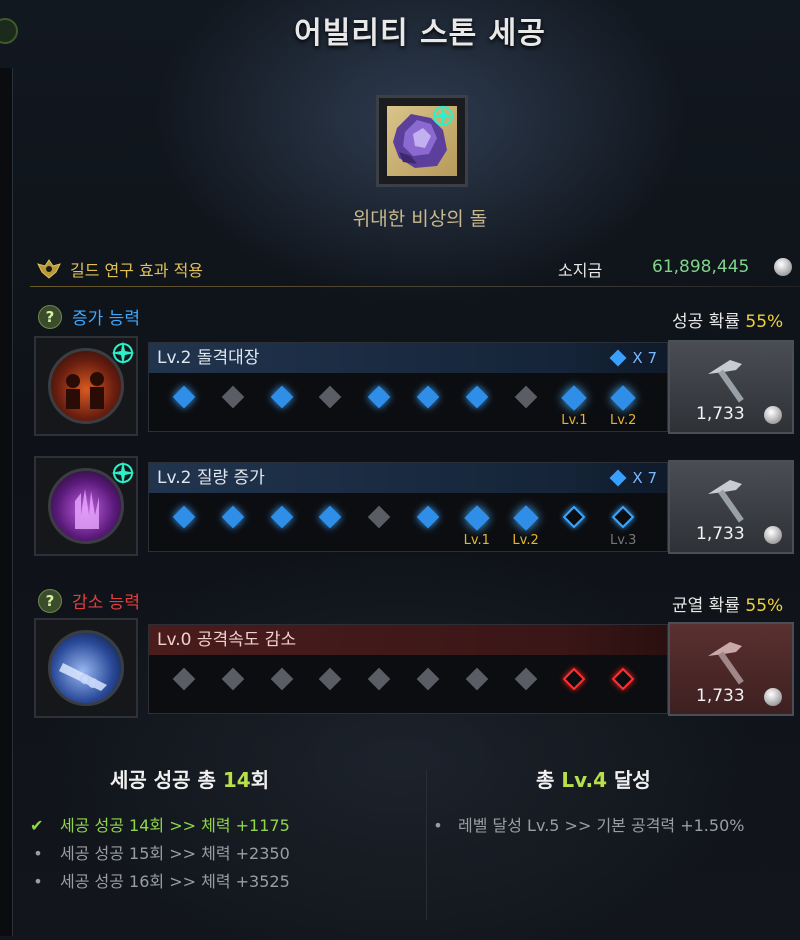 The width and height of the screenshot is (800, 940). Describe the element at coordinates (83, 677) in the screenshot. I see `chained-arm-icon` at that location.